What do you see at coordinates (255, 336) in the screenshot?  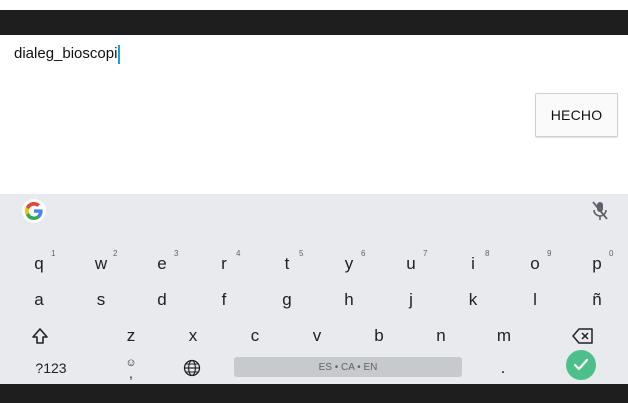 I see `key-c: c` at bounding box center [255, 336].